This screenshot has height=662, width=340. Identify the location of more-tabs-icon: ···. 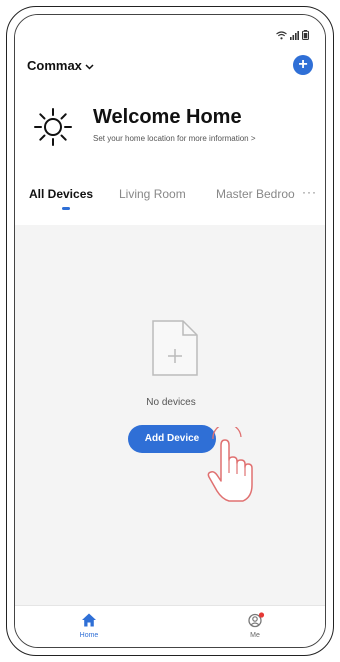
(309, 192).